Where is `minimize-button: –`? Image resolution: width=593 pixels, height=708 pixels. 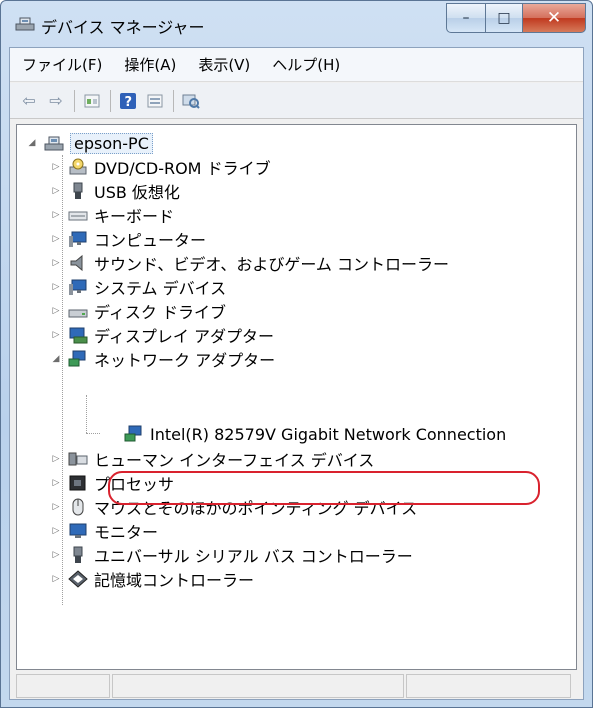 minimize-button: – is located at coordinates (466, 18).